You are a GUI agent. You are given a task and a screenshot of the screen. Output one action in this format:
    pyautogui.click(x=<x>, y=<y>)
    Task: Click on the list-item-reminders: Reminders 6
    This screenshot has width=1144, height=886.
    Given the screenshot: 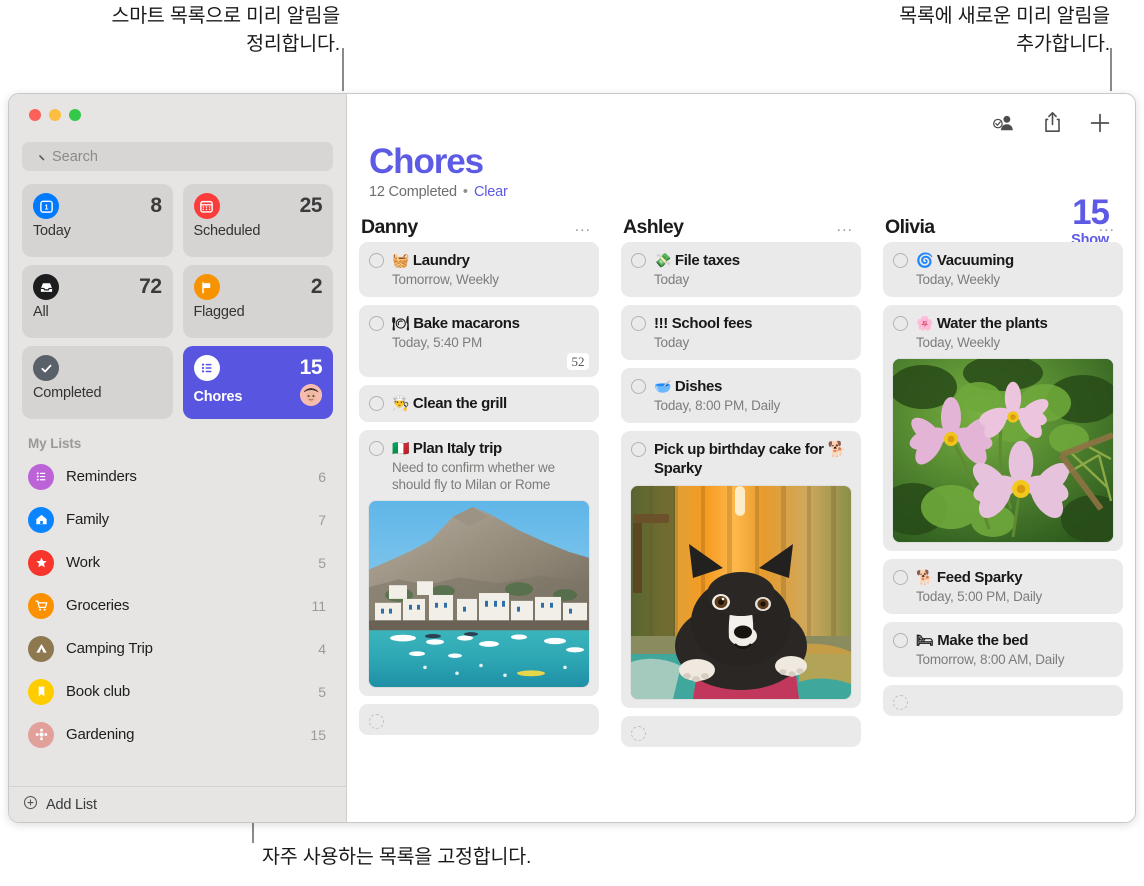 What is the action you would take?
    pyautogui.click(x=177, y=476)
    